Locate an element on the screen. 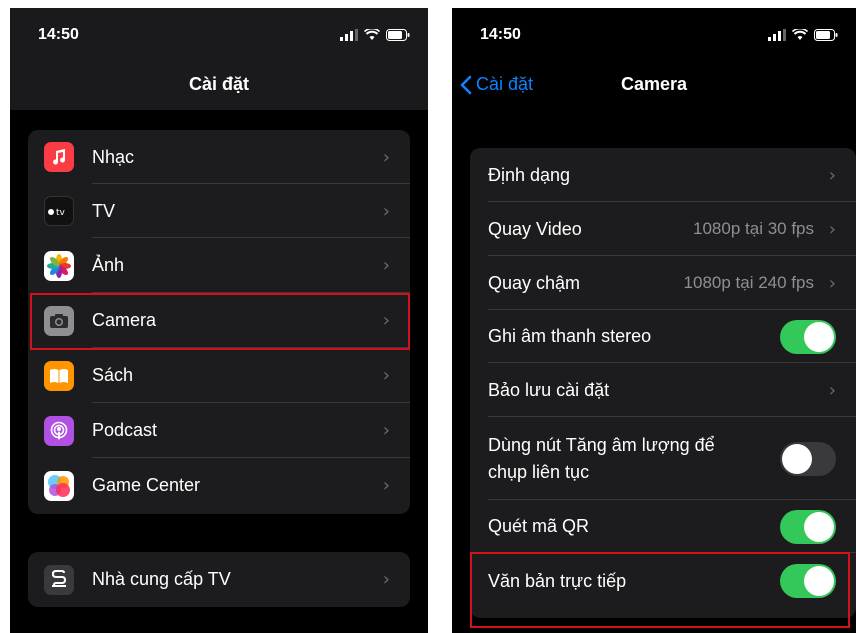 The width and height of the screenshot is (856, 633). settings-item-record-stereo: Ghi âm thanh stereo is located at coordinates (663, 336).